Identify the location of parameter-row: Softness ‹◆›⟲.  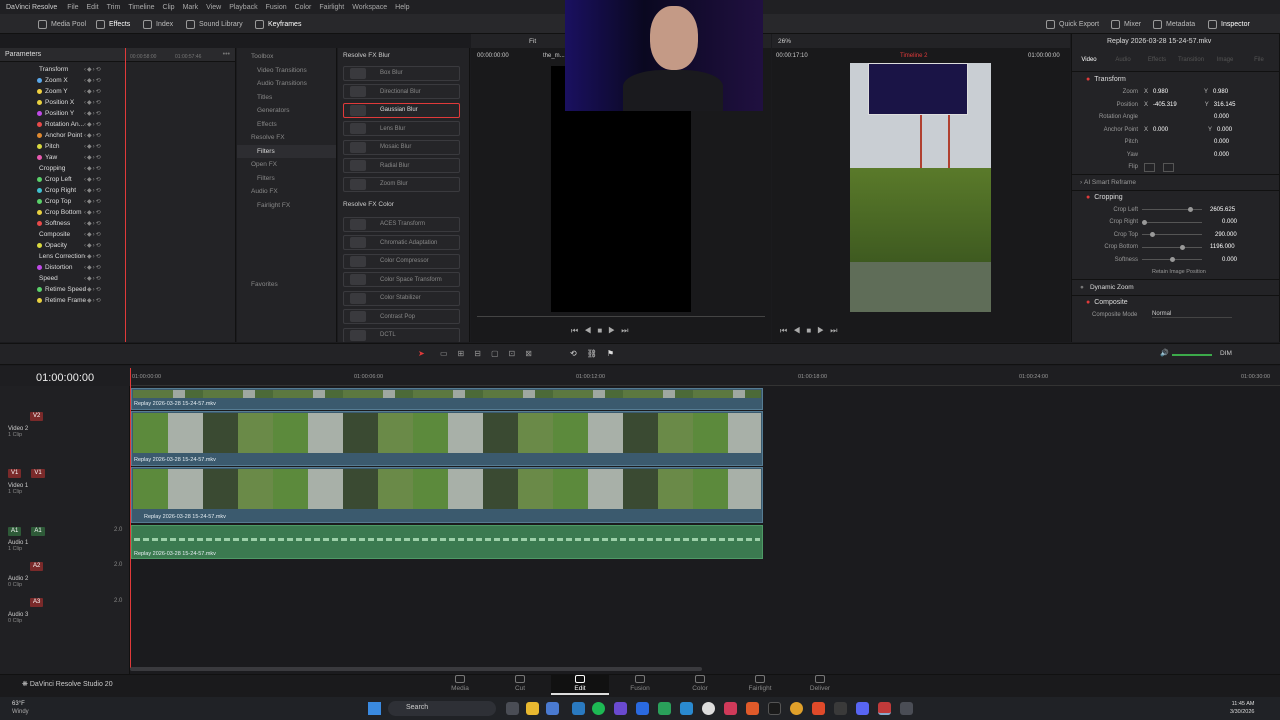
(117, 223).